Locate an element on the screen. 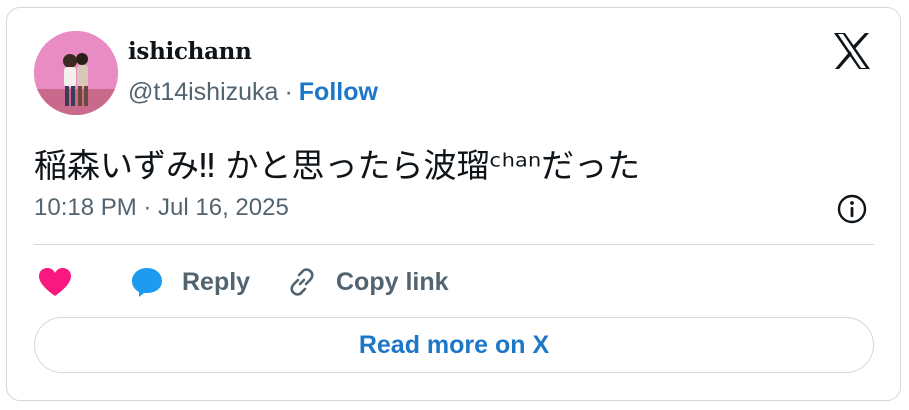 The image size is (909, 410). divider is located at coordinates (454, 244).